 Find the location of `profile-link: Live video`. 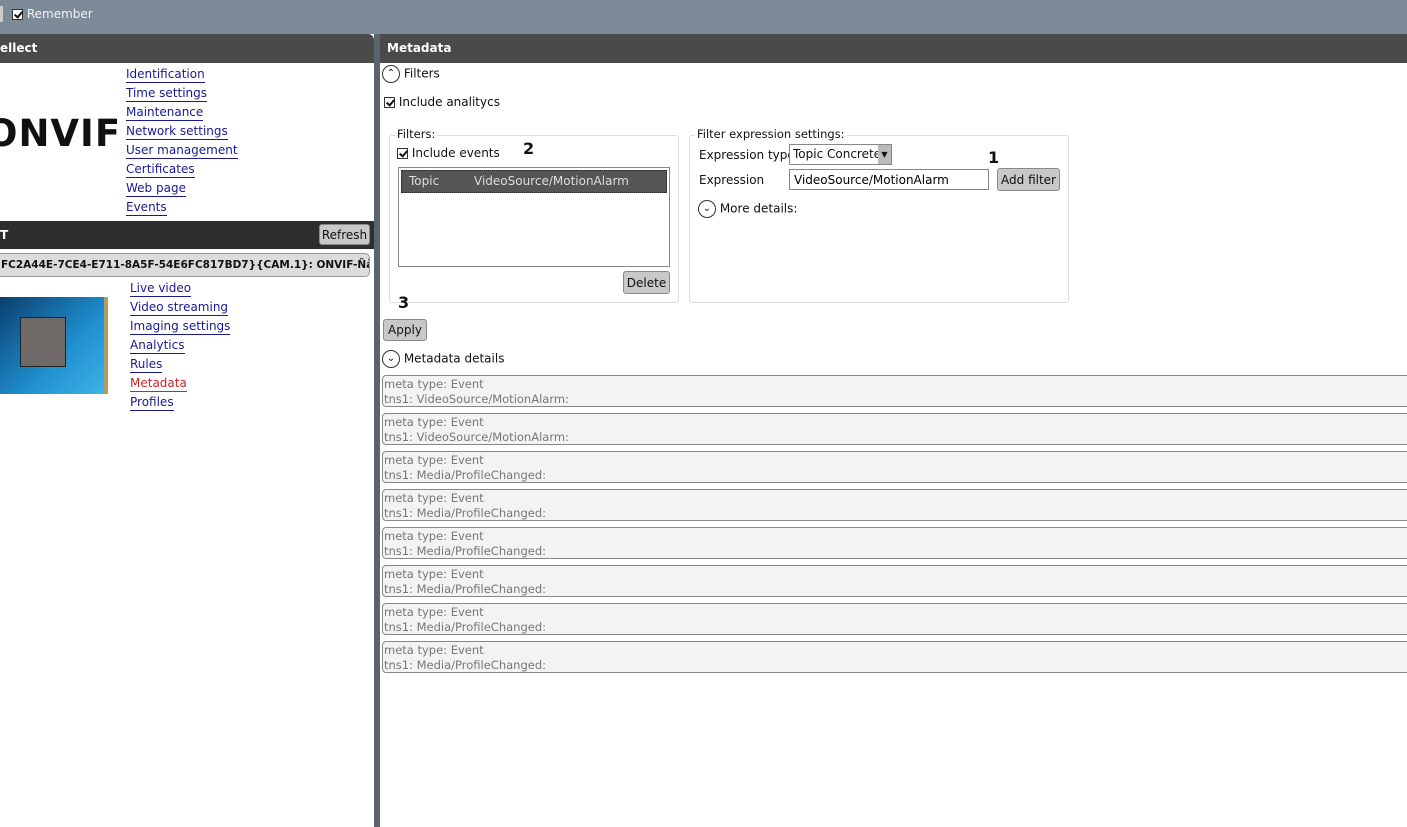

profile-link: Live video is located at coordinates (161, 289).